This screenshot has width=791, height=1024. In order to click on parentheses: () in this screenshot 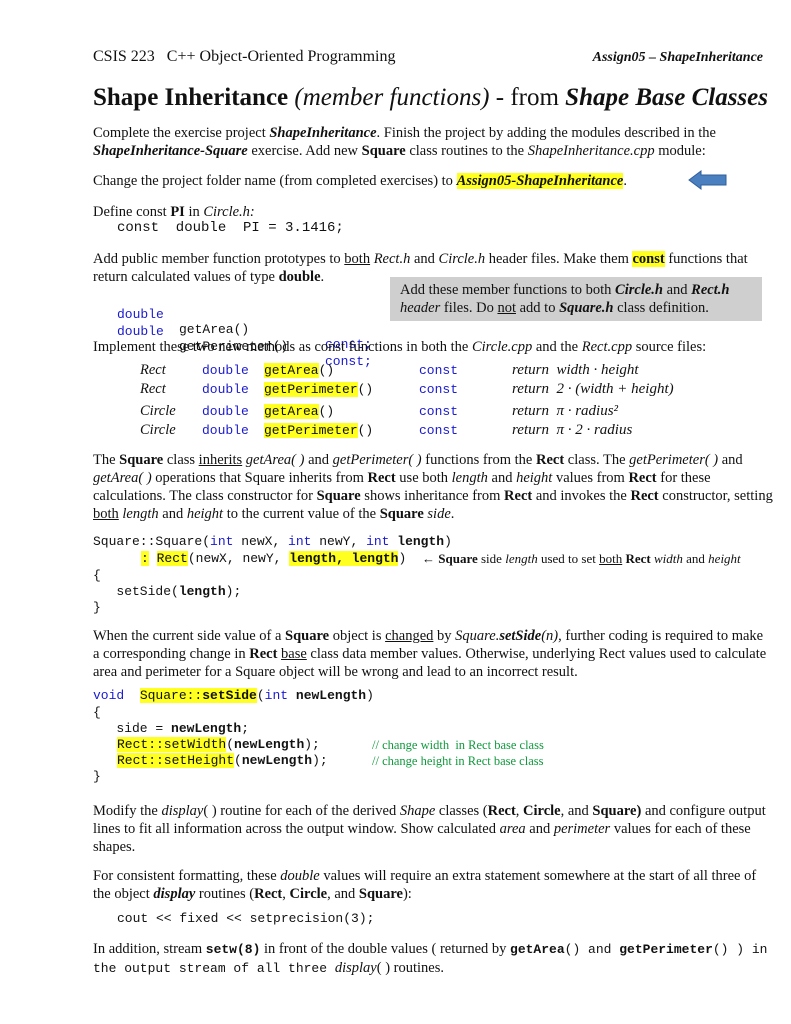, I will do `click(326, 411)`.